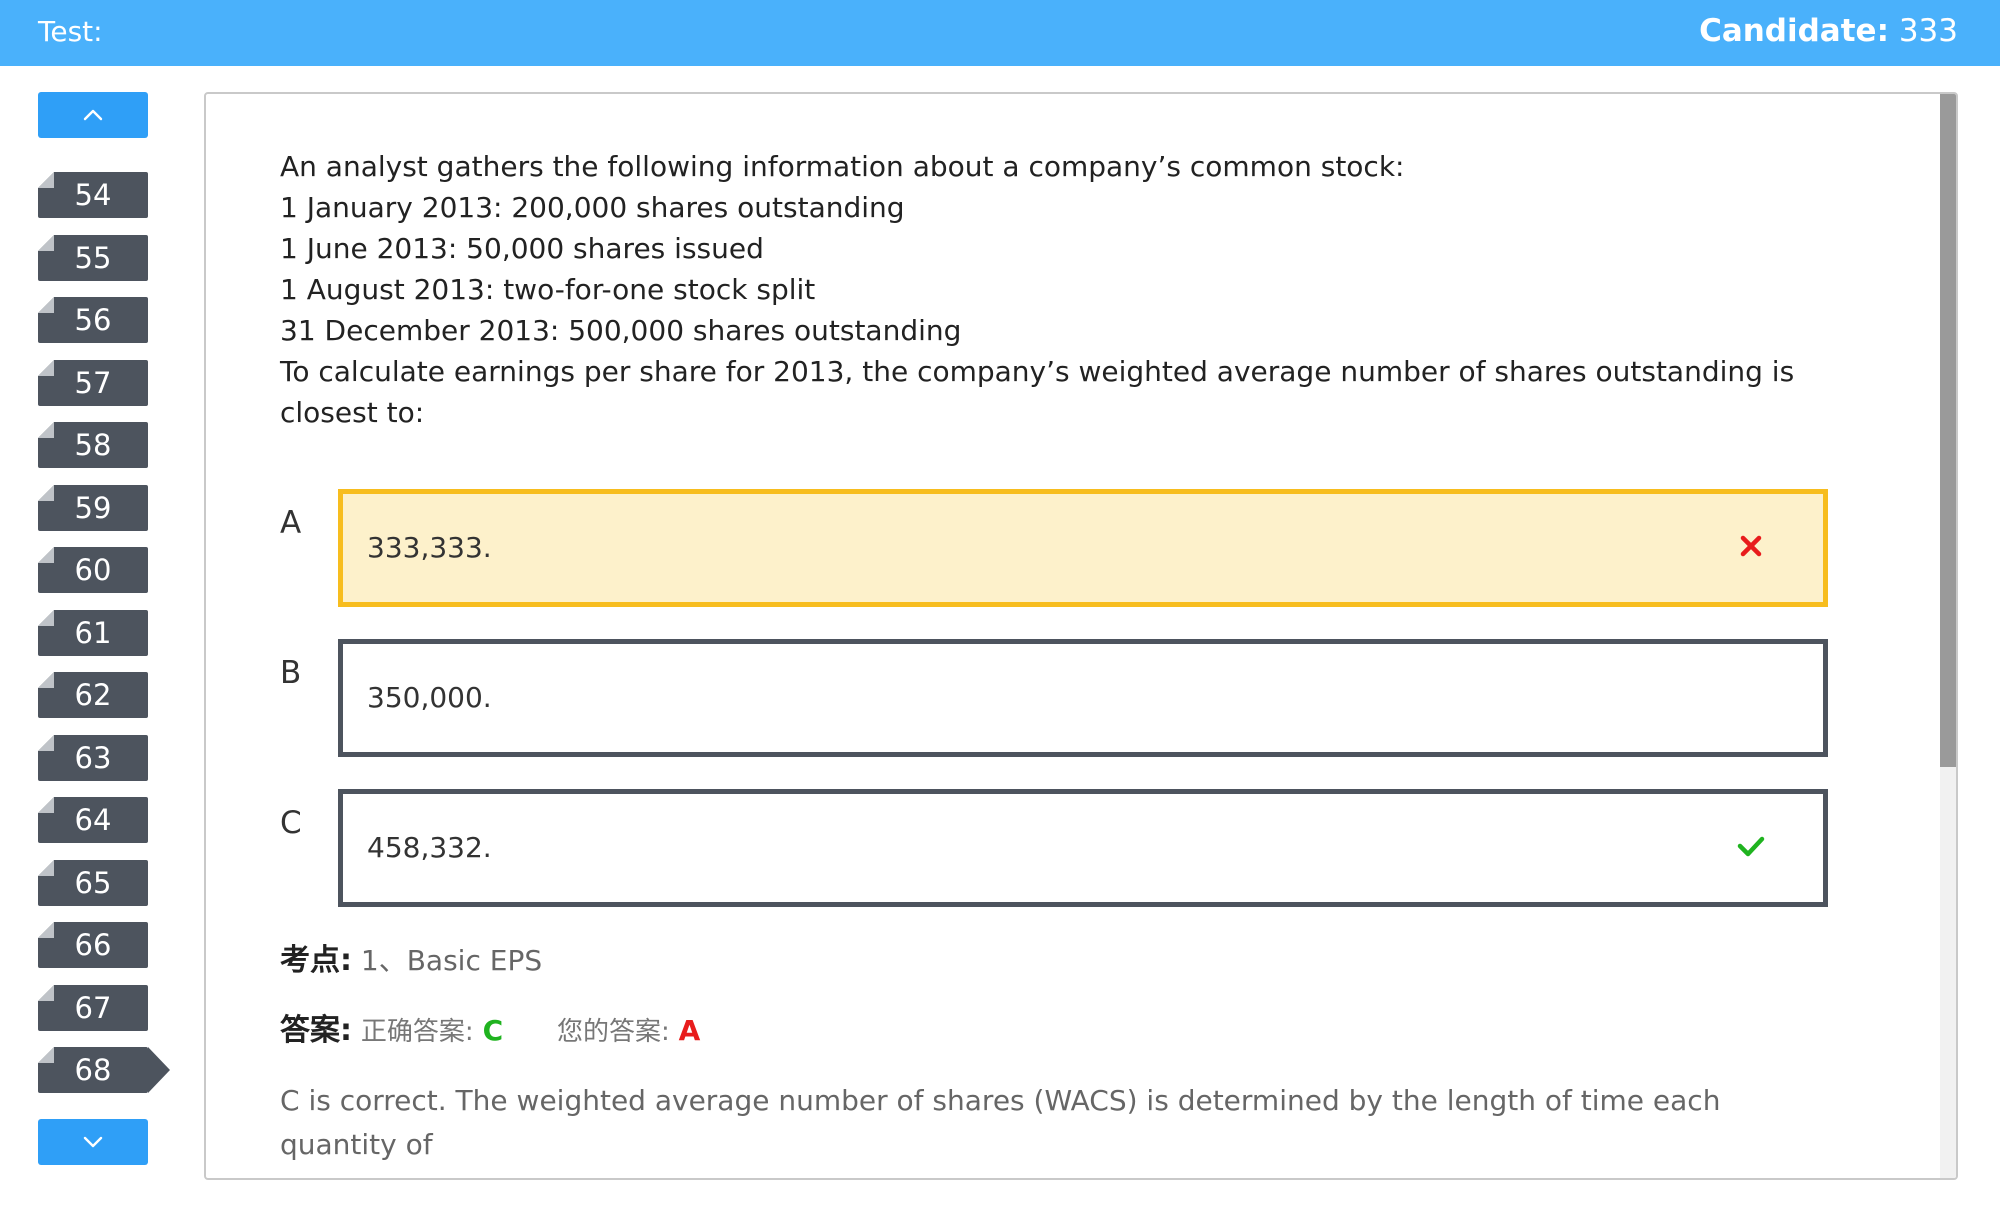 This screenshot has height=1206, width=2000. I want to click on question-line: 1 August 2013: two-for-one stock split, so click(548, 289).